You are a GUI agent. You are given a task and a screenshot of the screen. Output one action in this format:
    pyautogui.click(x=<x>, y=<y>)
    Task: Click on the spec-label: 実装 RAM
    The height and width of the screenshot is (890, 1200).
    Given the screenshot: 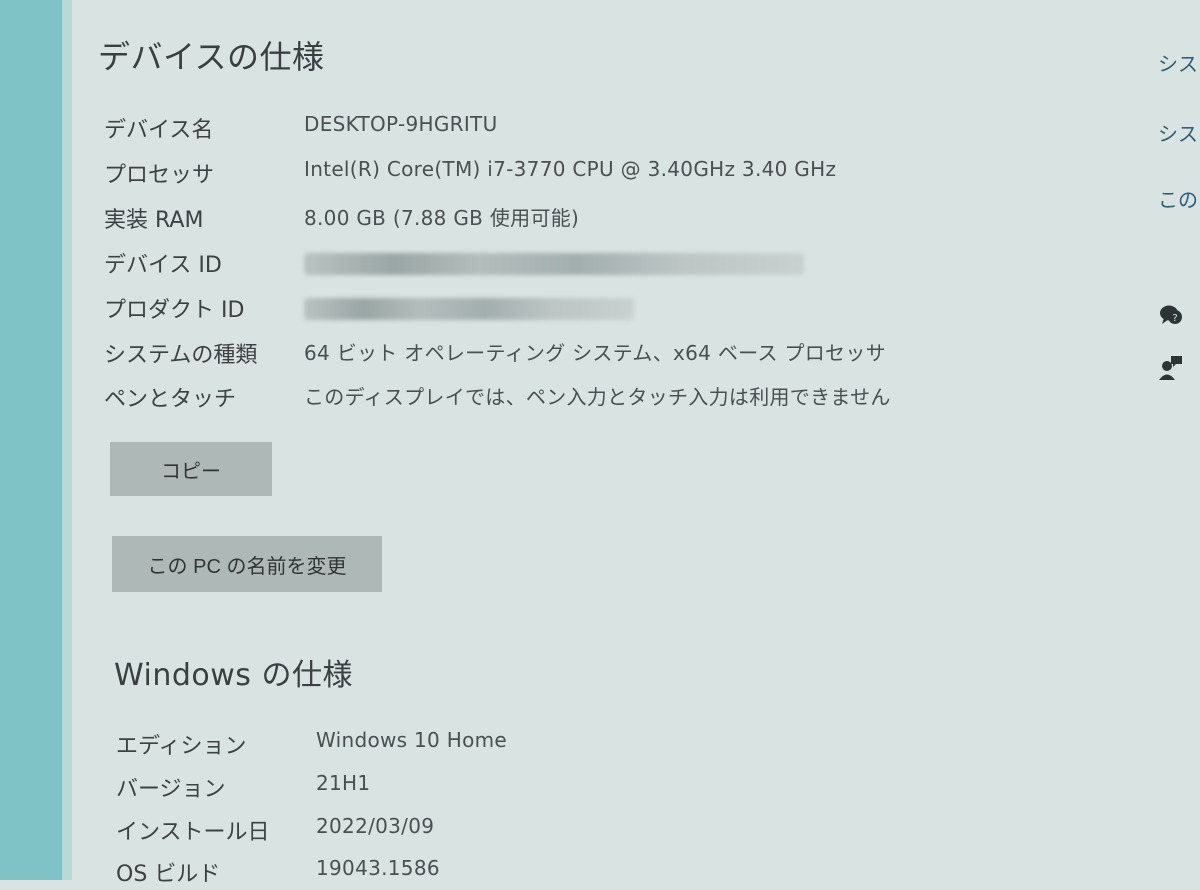 What is the action you would take?
    pyautogui.click(x=154, y=220)
    